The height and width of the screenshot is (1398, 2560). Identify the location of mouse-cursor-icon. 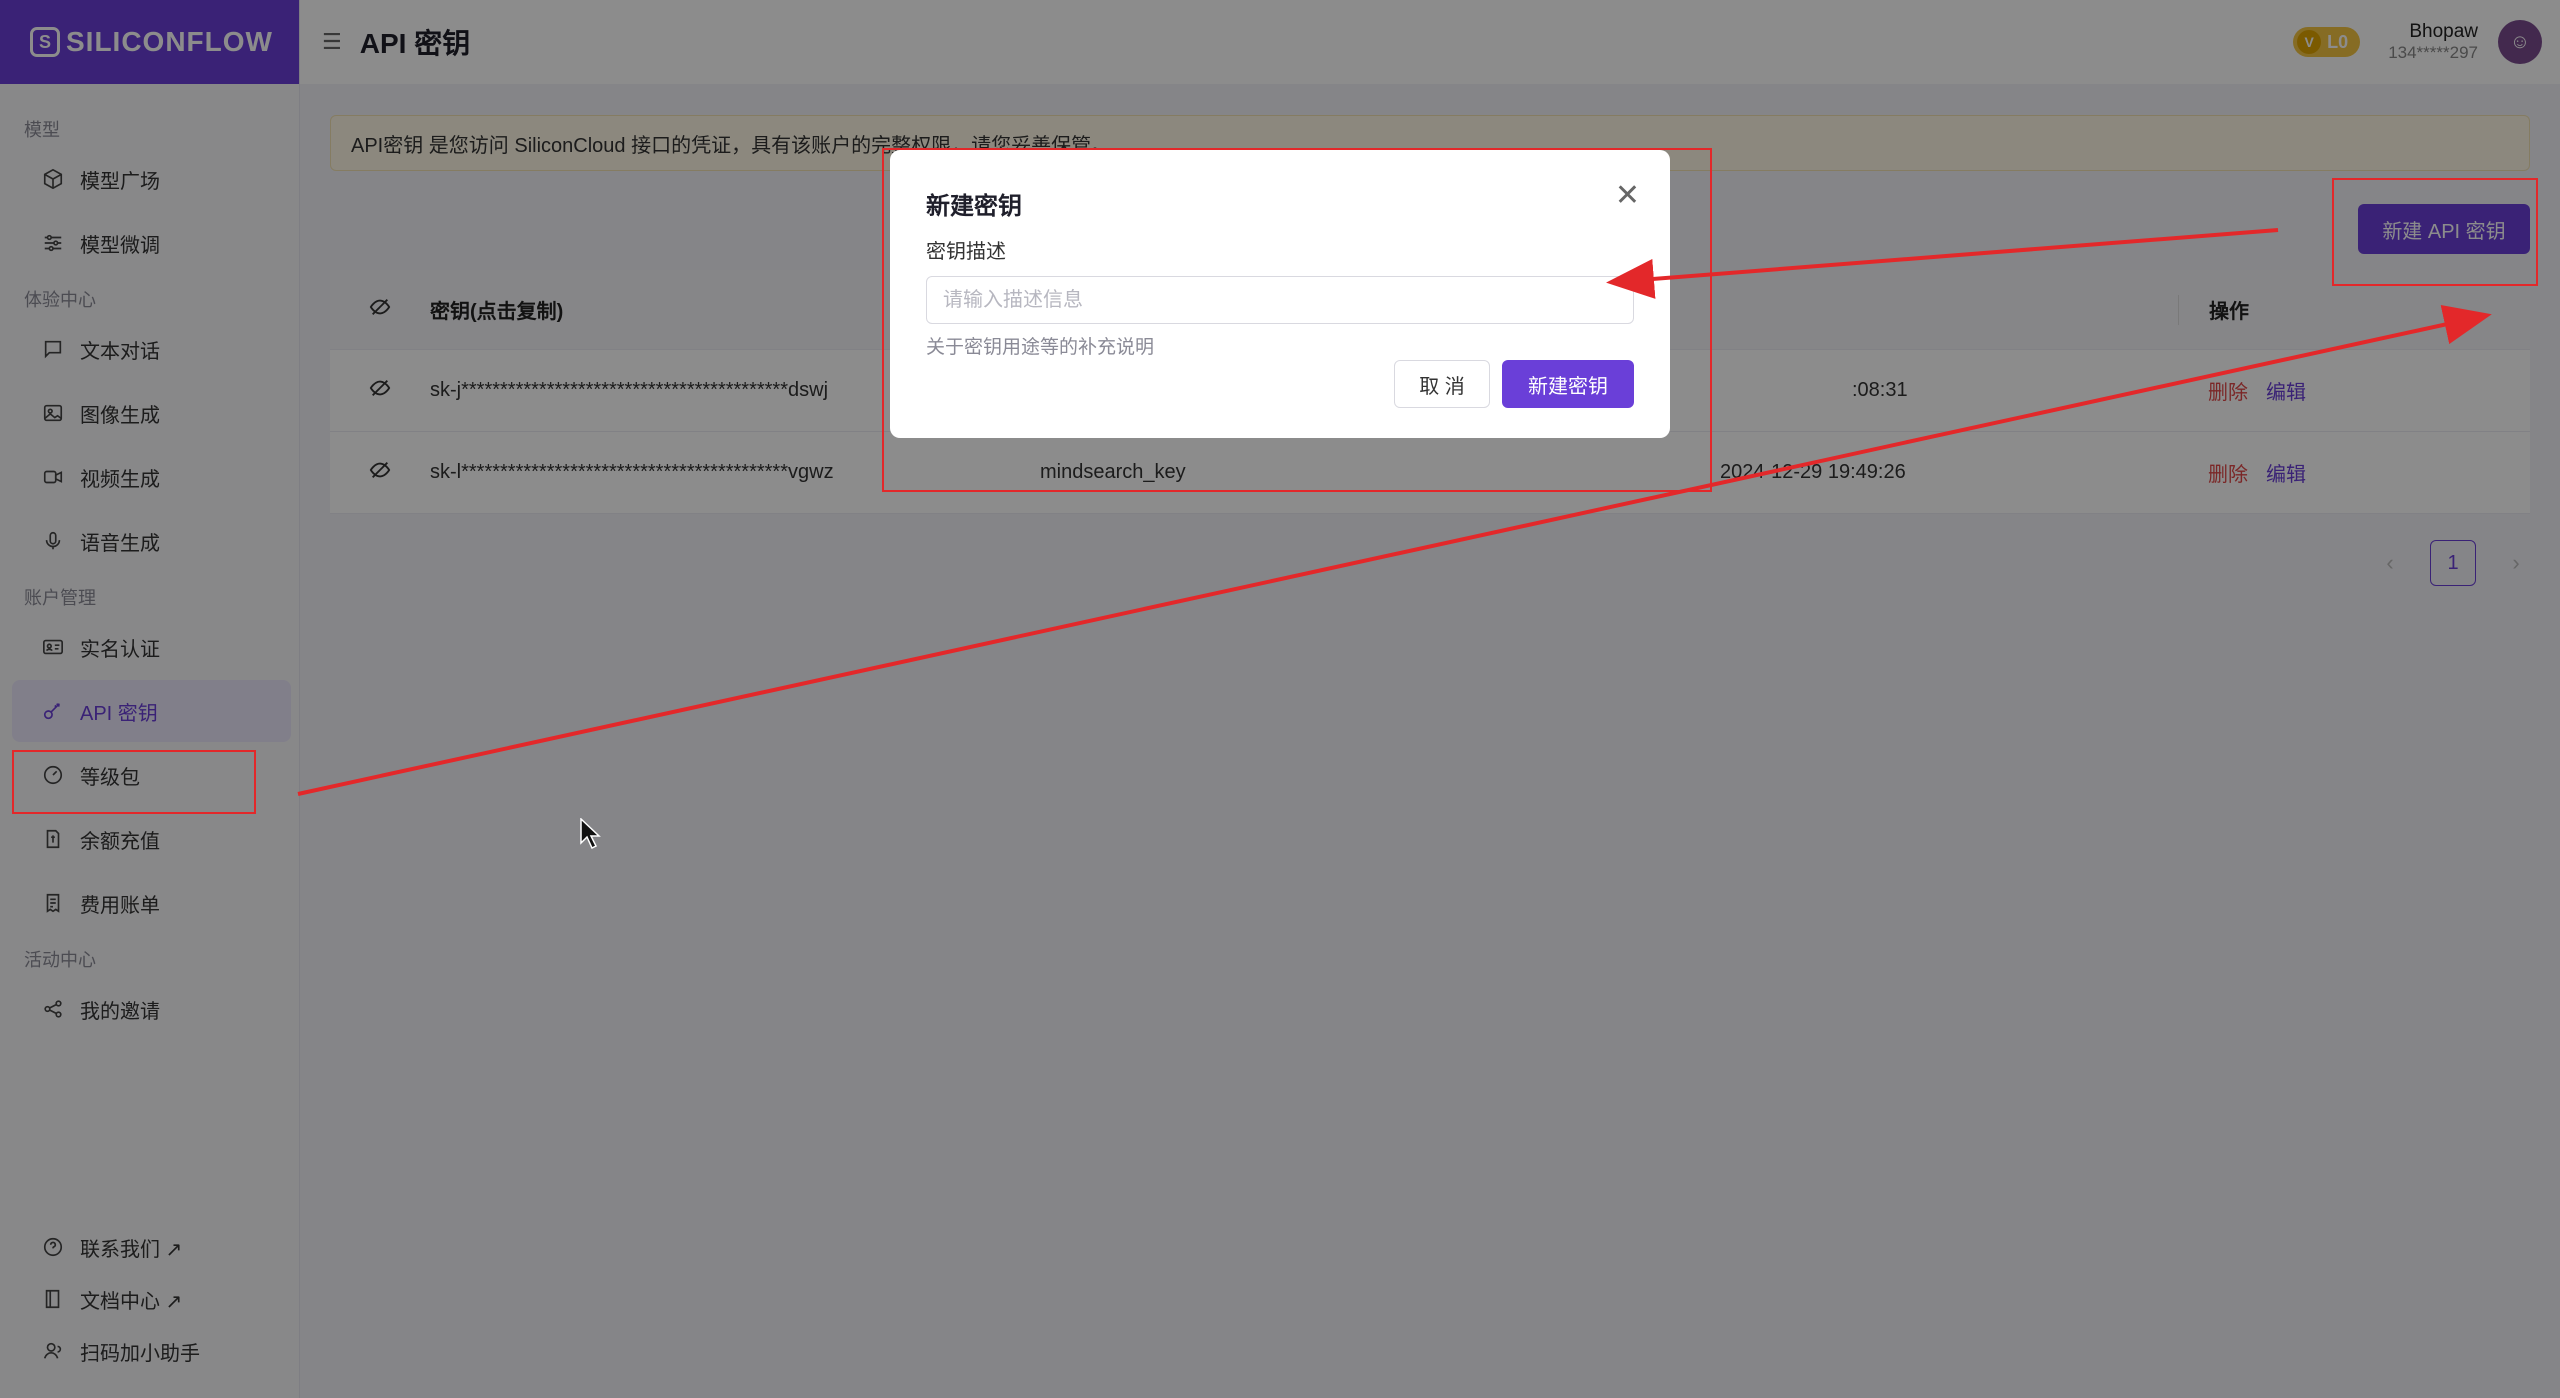
(590, 834).